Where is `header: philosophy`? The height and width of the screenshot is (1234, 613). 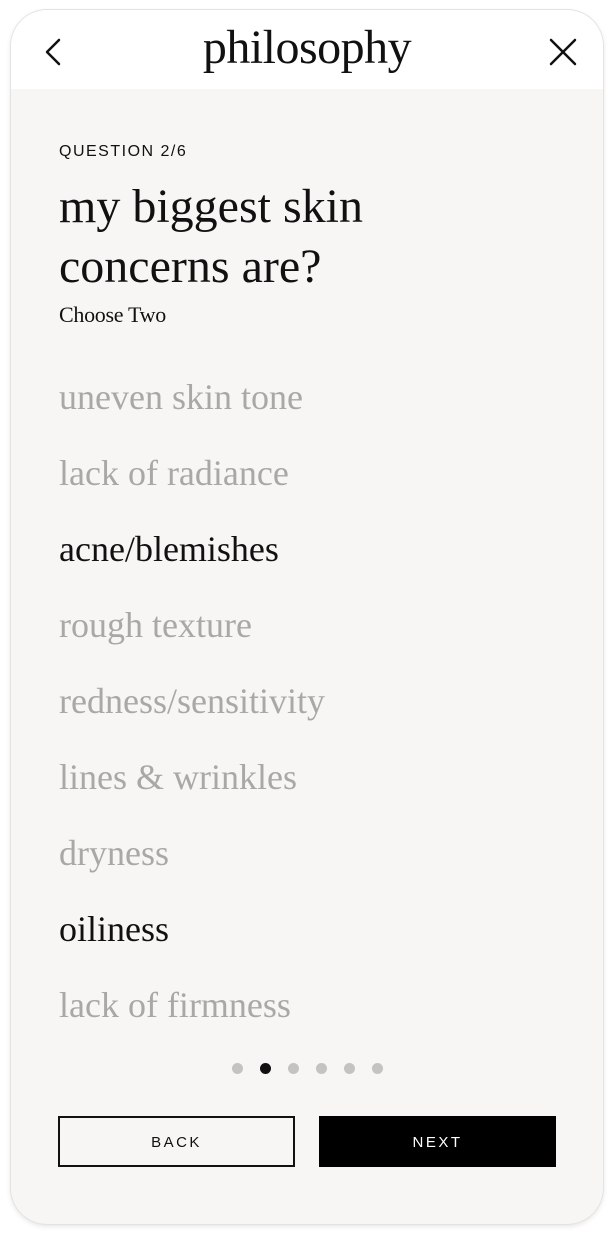 header: philosophy is located at coordinates (307, 49).